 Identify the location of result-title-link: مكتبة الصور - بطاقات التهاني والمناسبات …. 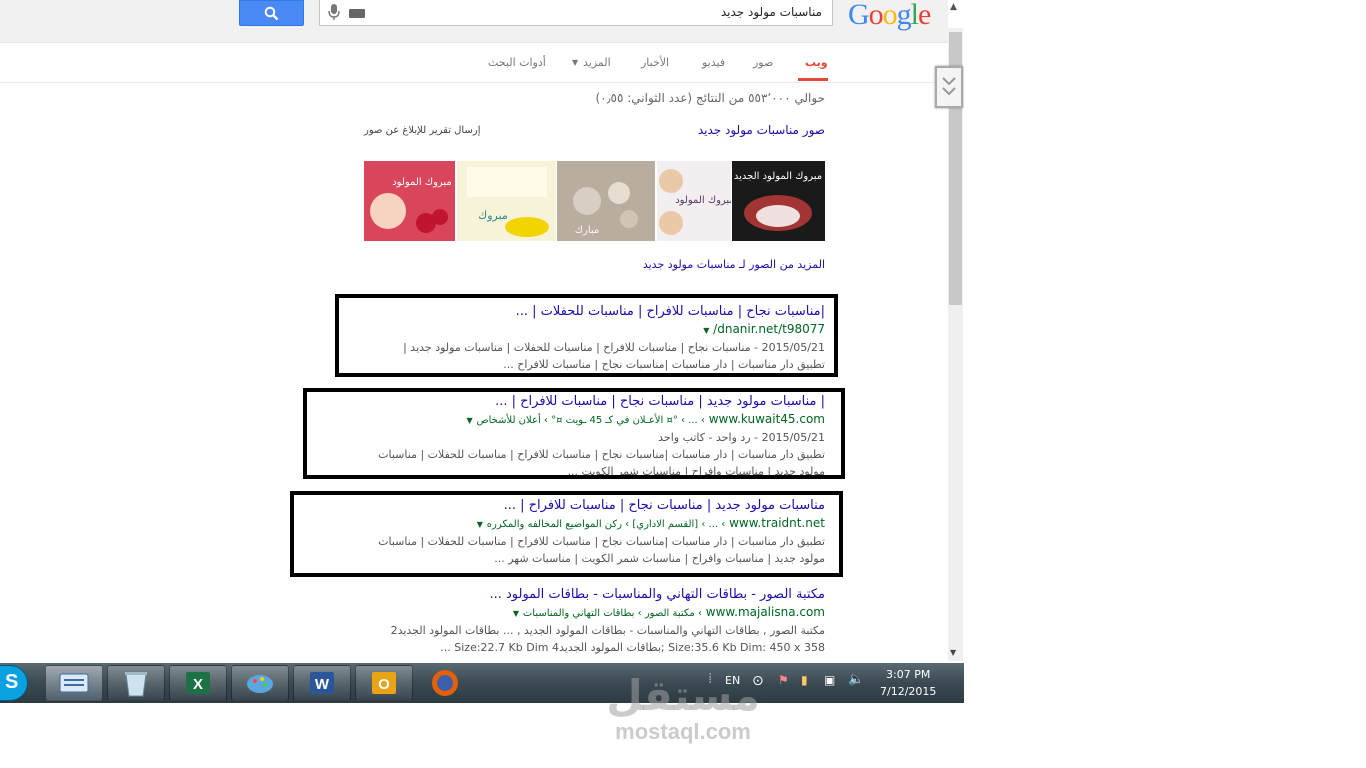
(608, 595).